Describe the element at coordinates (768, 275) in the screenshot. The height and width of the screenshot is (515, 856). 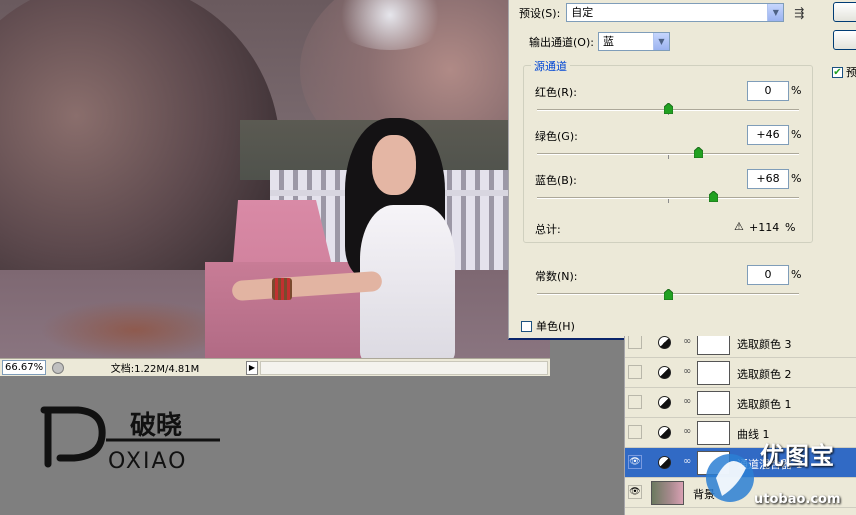
I see `constant-value-input: 0` at that location.